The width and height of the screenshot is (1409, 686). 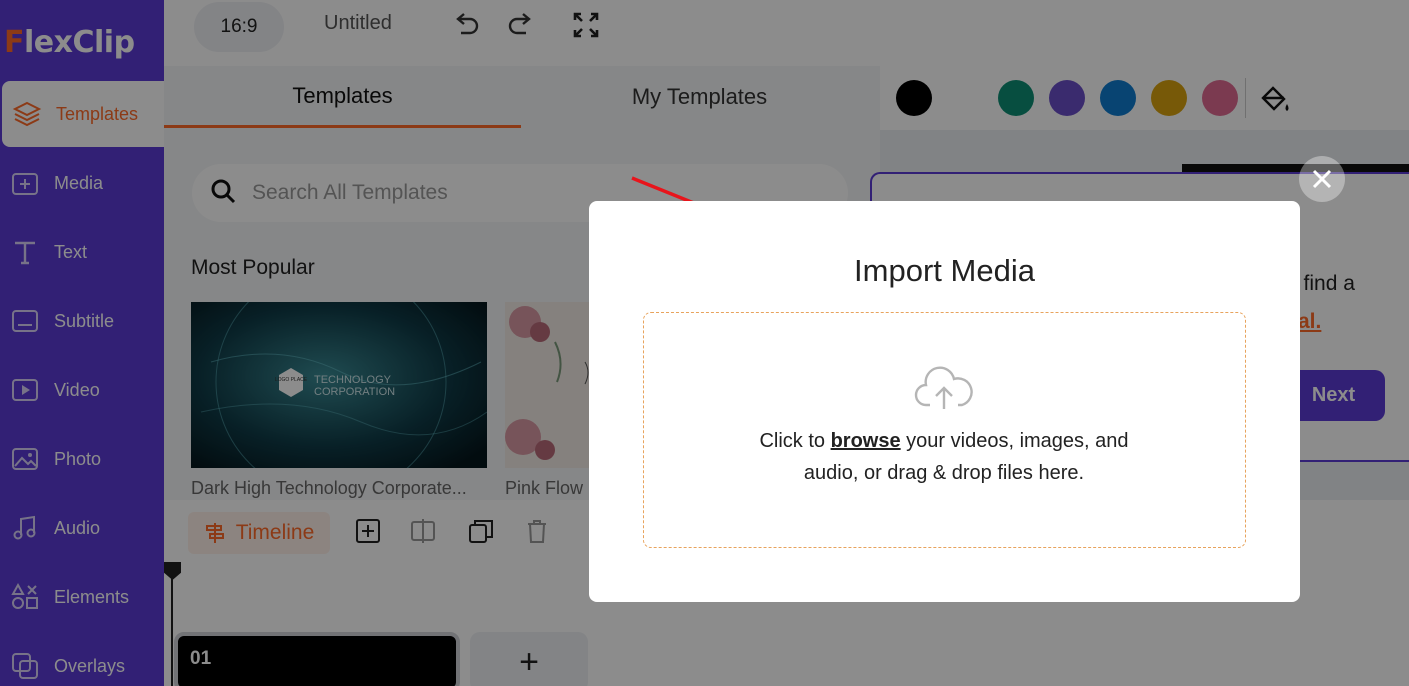 What do you see at coordinates (944, 473) in the screenshot?
I see `drop-text-line2: audio, or drag & drop files here.` at bounding box center [944, 473].